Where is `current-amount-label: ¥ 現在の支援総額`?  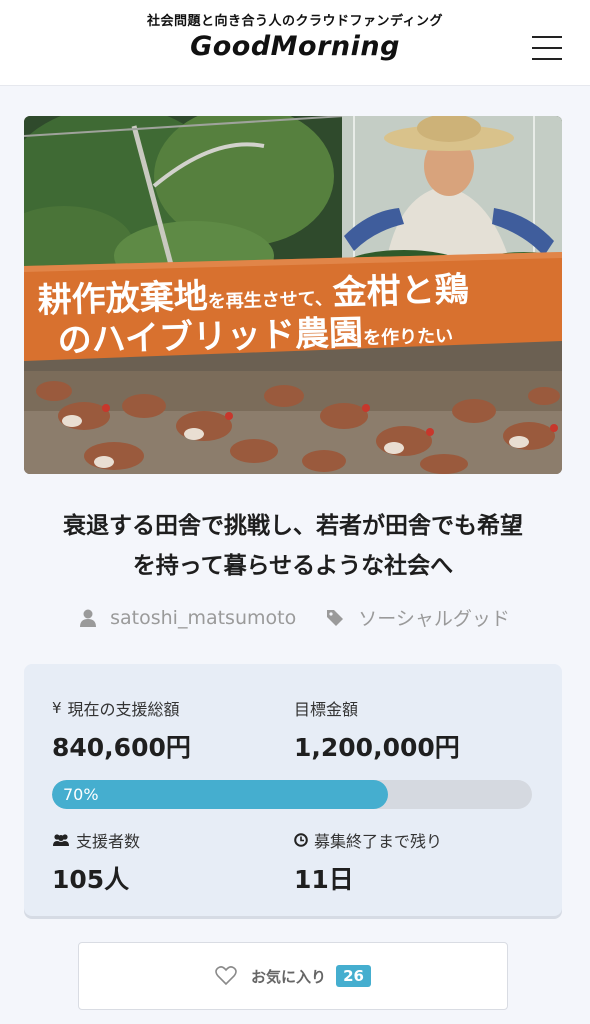
current-amount-label: ¥ 現在の支援総額 is located at coordinates (116, 708).